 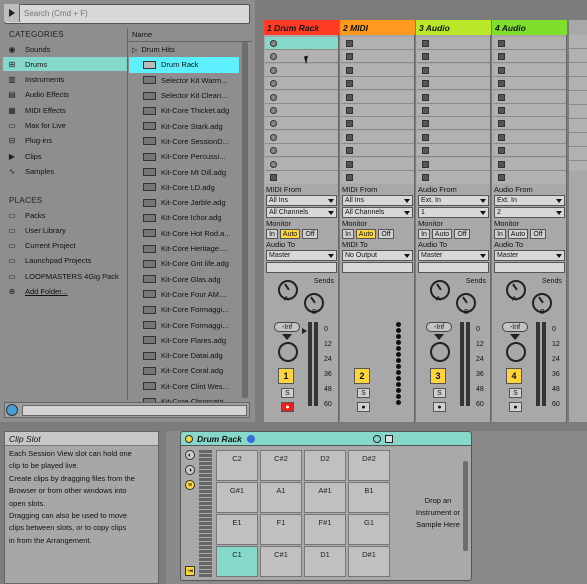 I want to click on drum-pad: G1, so click(x=369, y=529).